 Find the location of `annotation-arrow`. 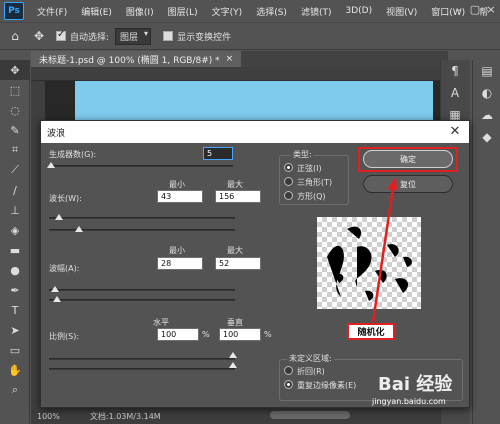

annotation-arrow is located at coordinates (384, 249).